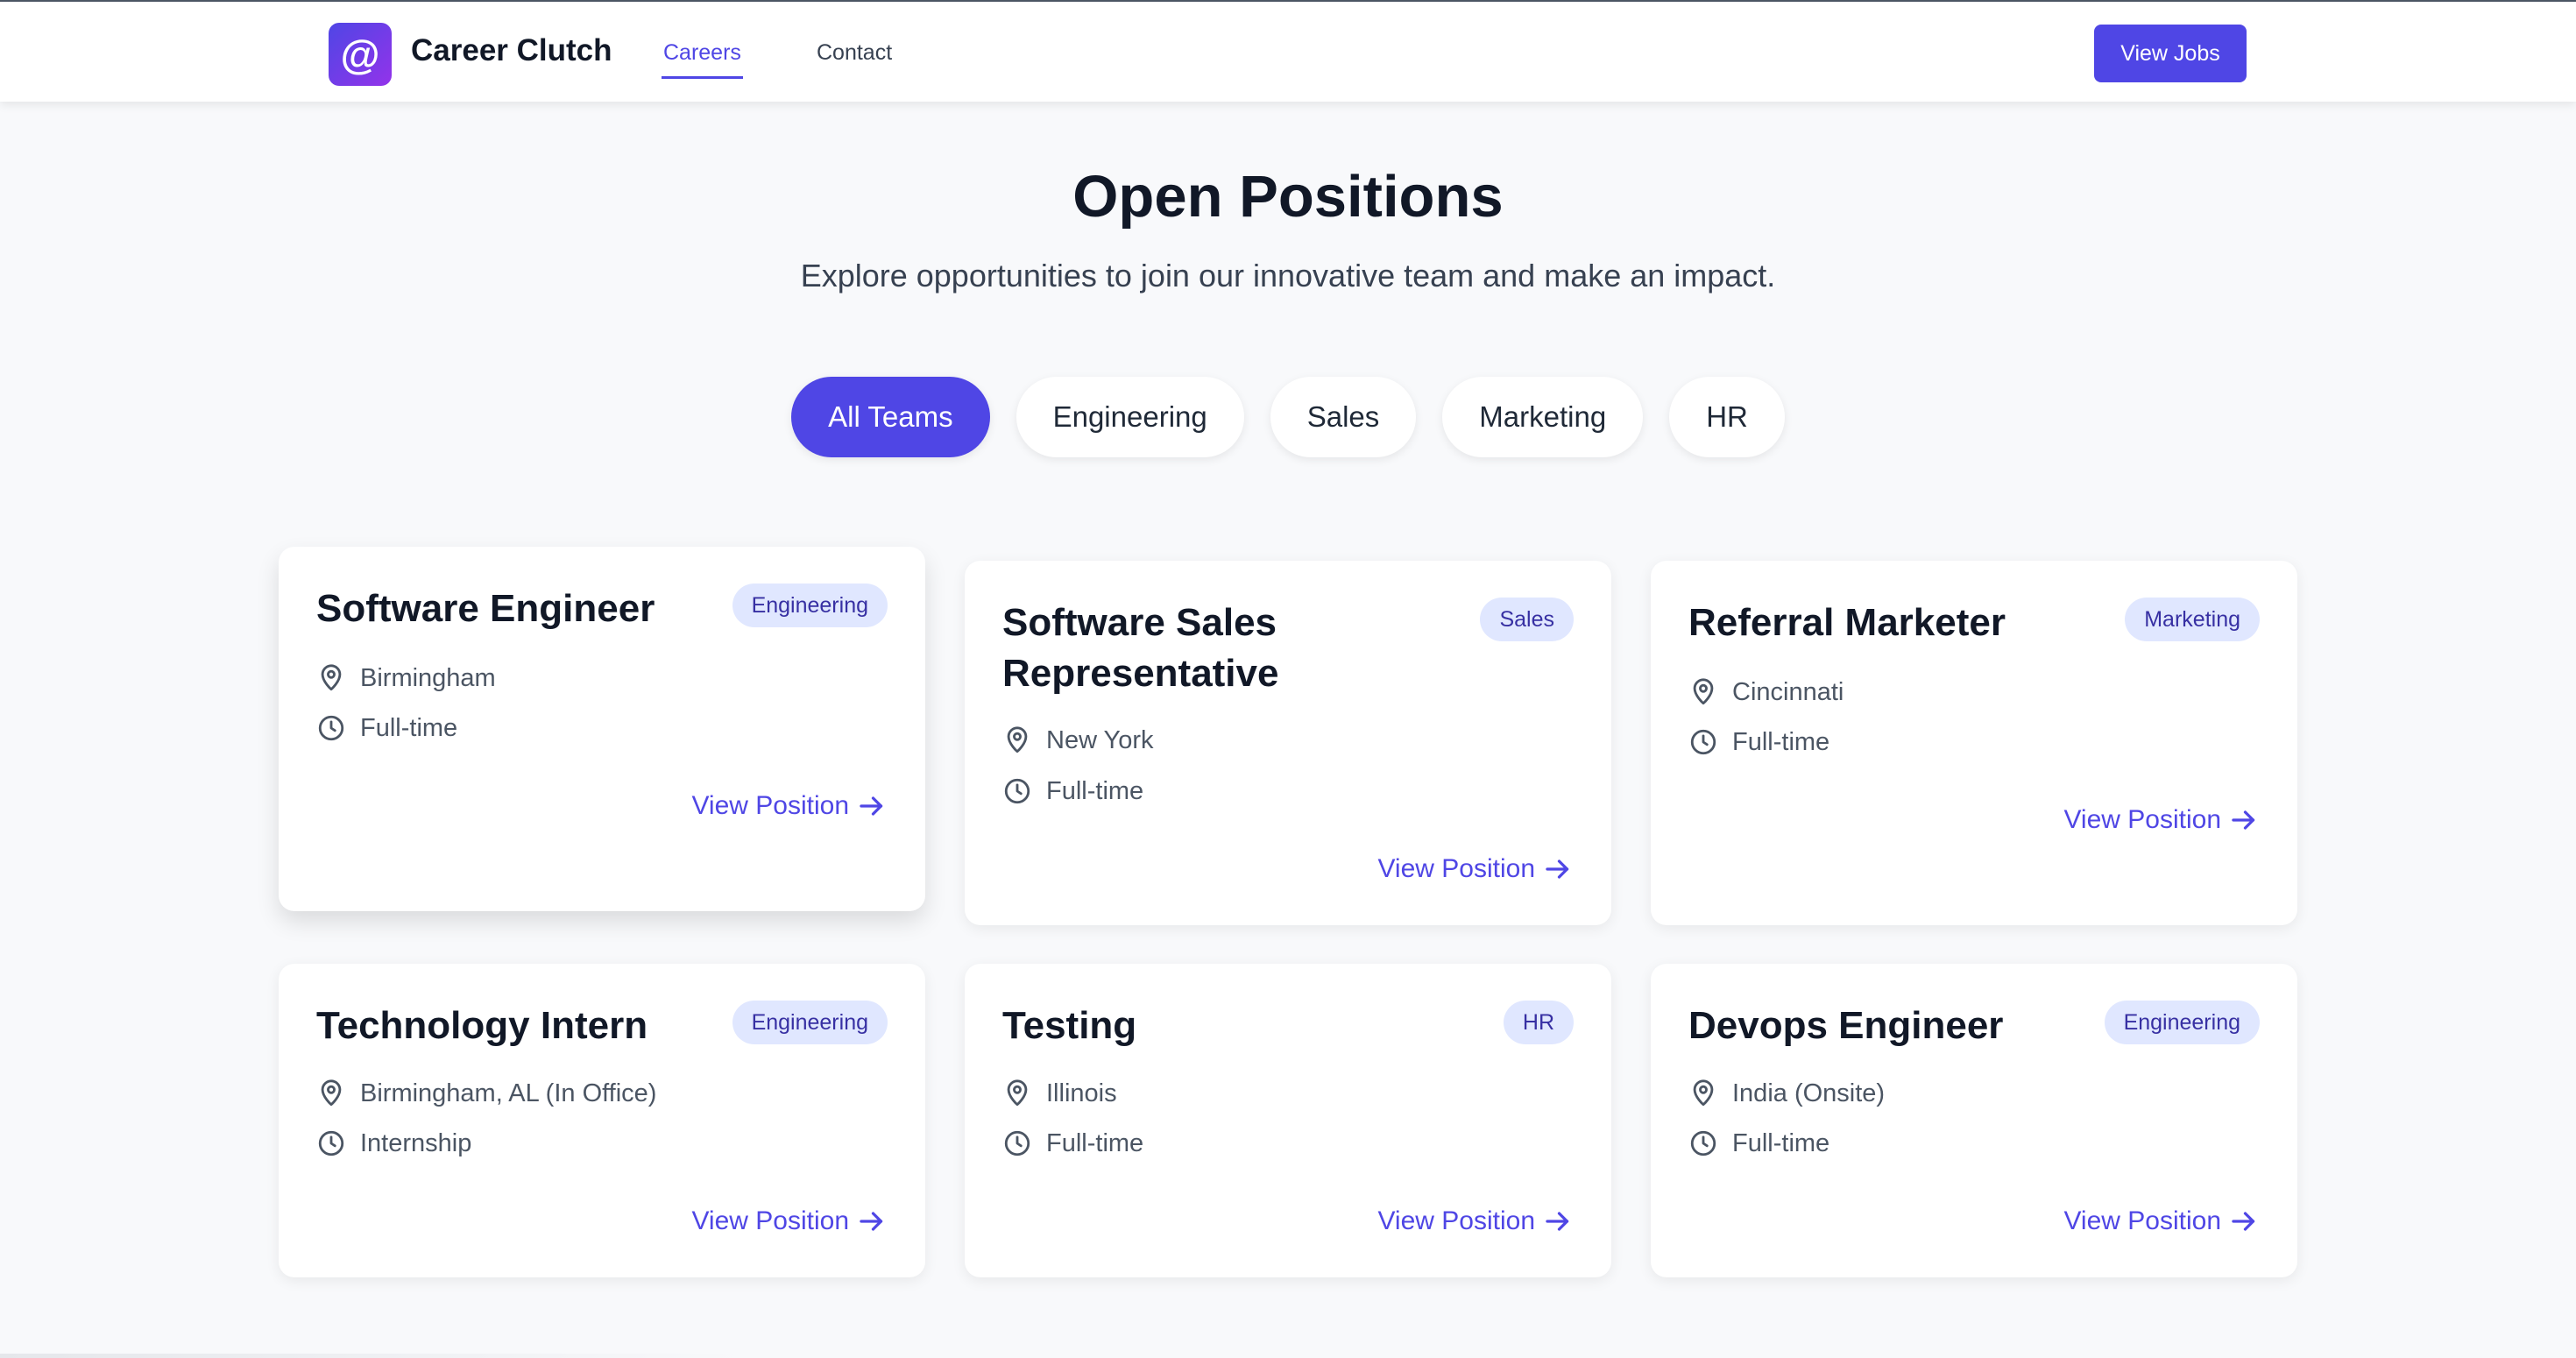 Image resolution: width=2576 pixels, height=1358 pixels. I want to click on brand-logo: @, so click(360, 54).